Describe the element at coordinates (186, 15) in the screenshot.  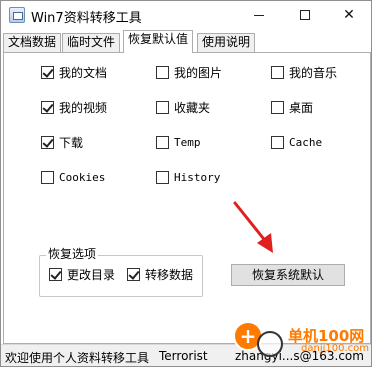
I see `title-bar: Win7资料转移工具 ✕` at that location.